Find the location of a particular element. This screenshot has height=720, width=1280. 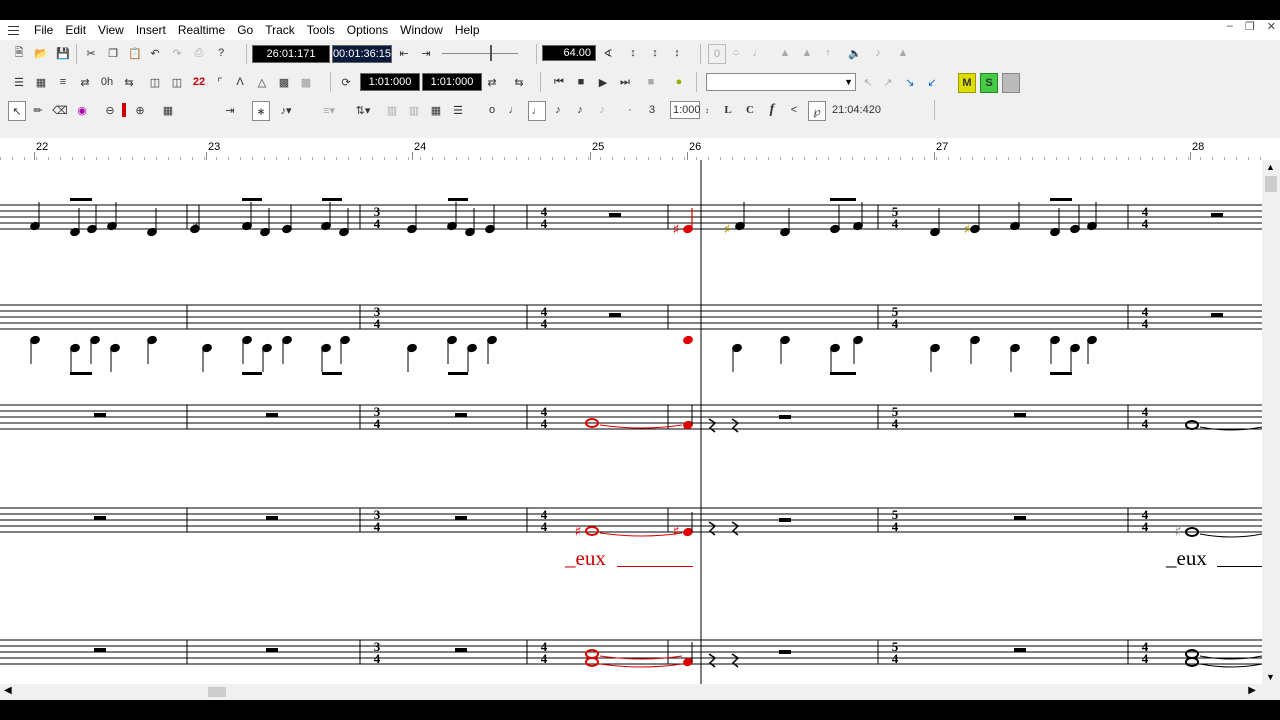

menu-edit: Edit is located at coordinates (75, 30).